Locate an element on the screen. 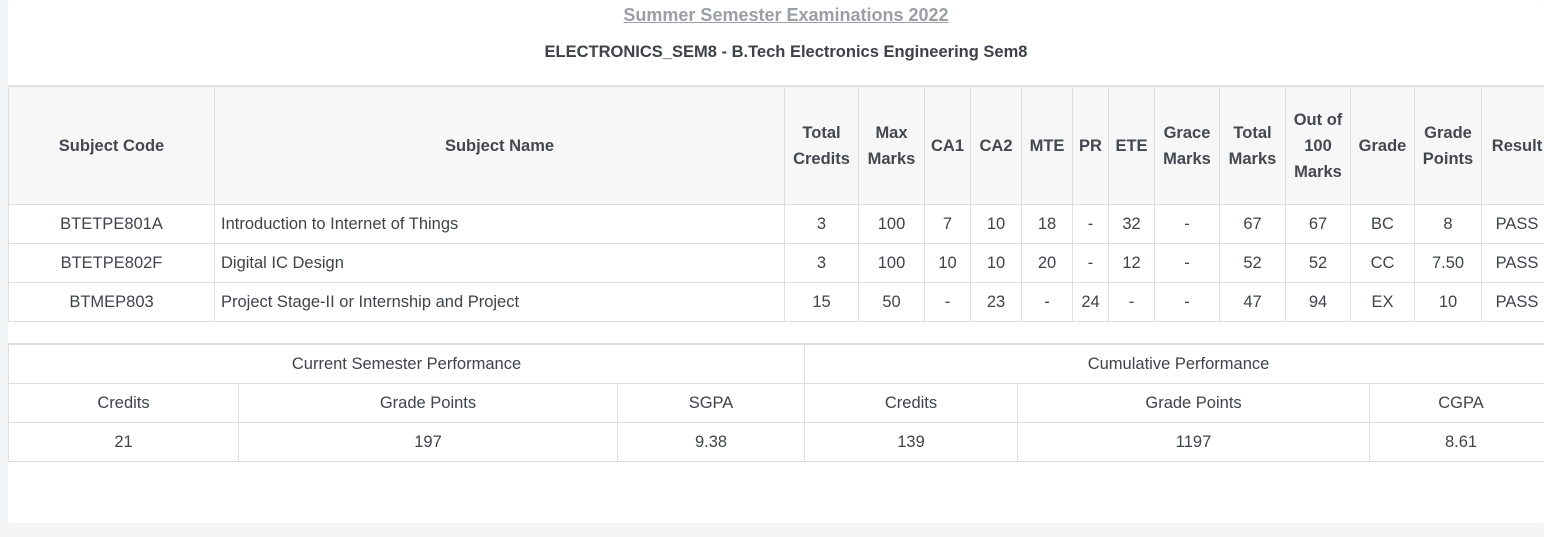 The height and width of the screenshot is (537, 1544). cell-ca2: 23 is located at coordinates (996, 302).